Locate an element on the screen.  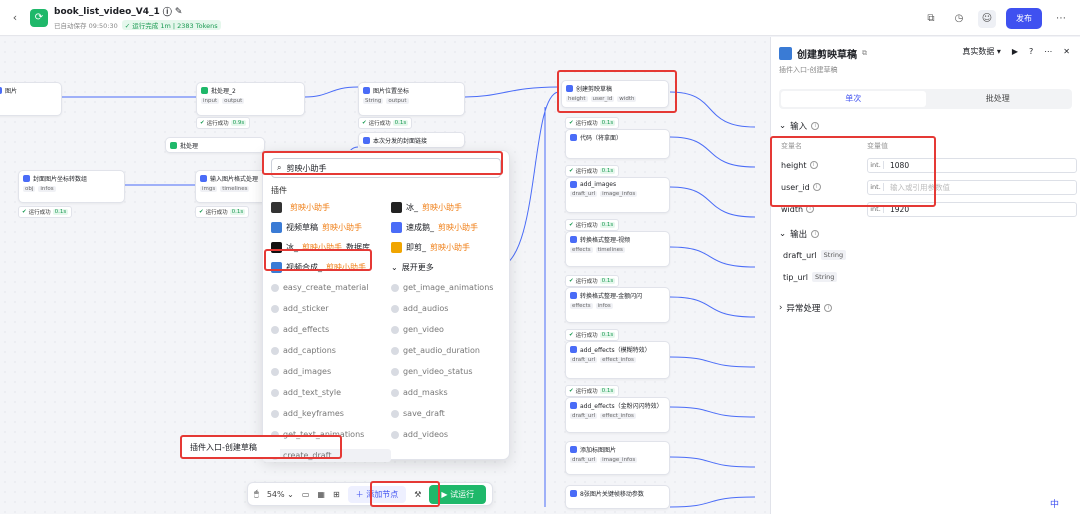
history-icon: ◷ is located at coordinates (959, 19).